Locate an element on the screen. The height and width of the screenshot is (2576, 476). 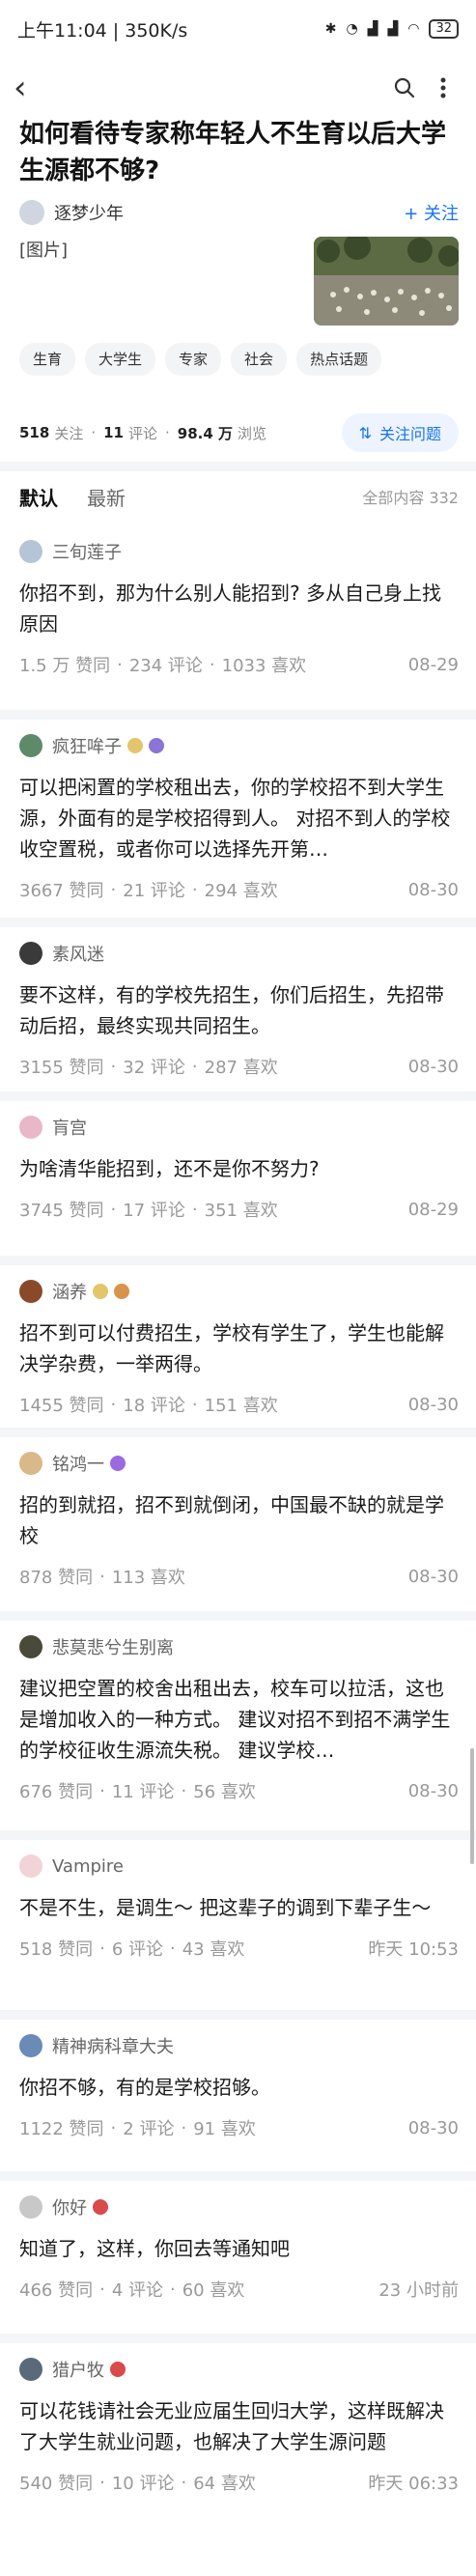
answer-favs: 351 喜欢 is located at coordinates (241, 1211).